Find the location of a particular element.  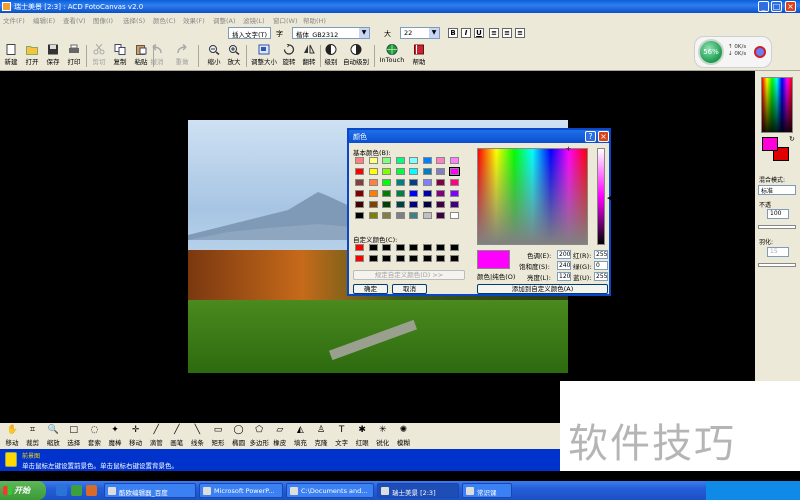

tool-red-eye: ✱ 红眼 is located at coordinates (362, 436).